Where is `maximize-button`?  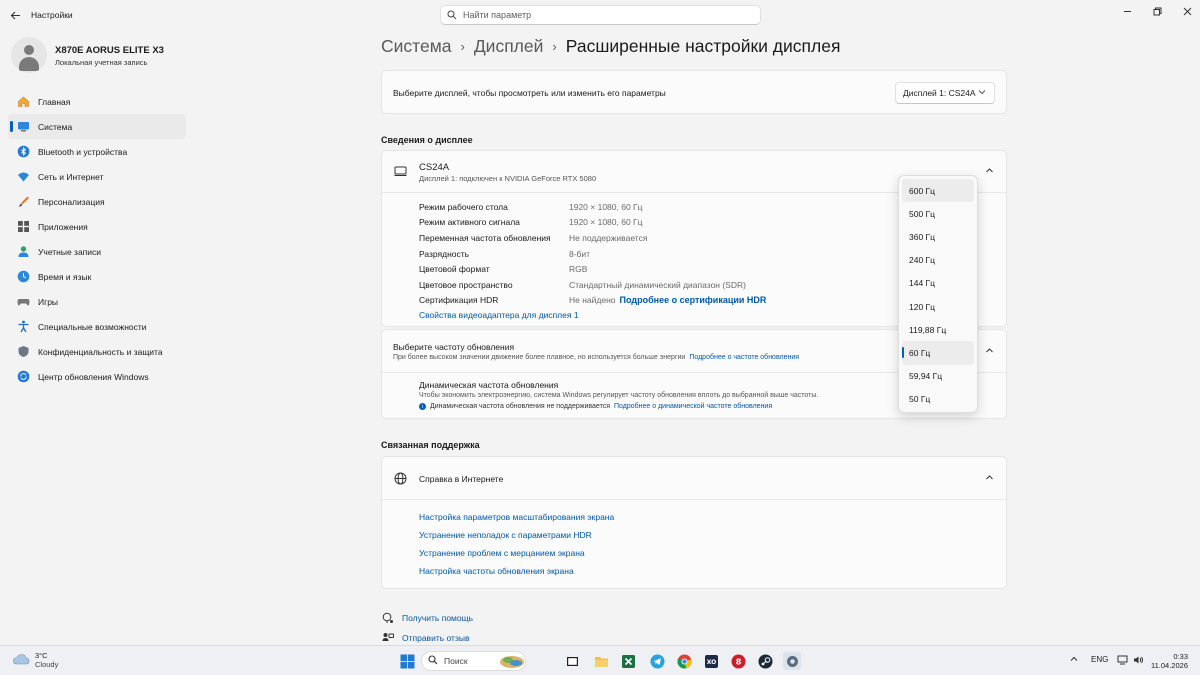 maximize-button is located at coordinates (1157, 11).